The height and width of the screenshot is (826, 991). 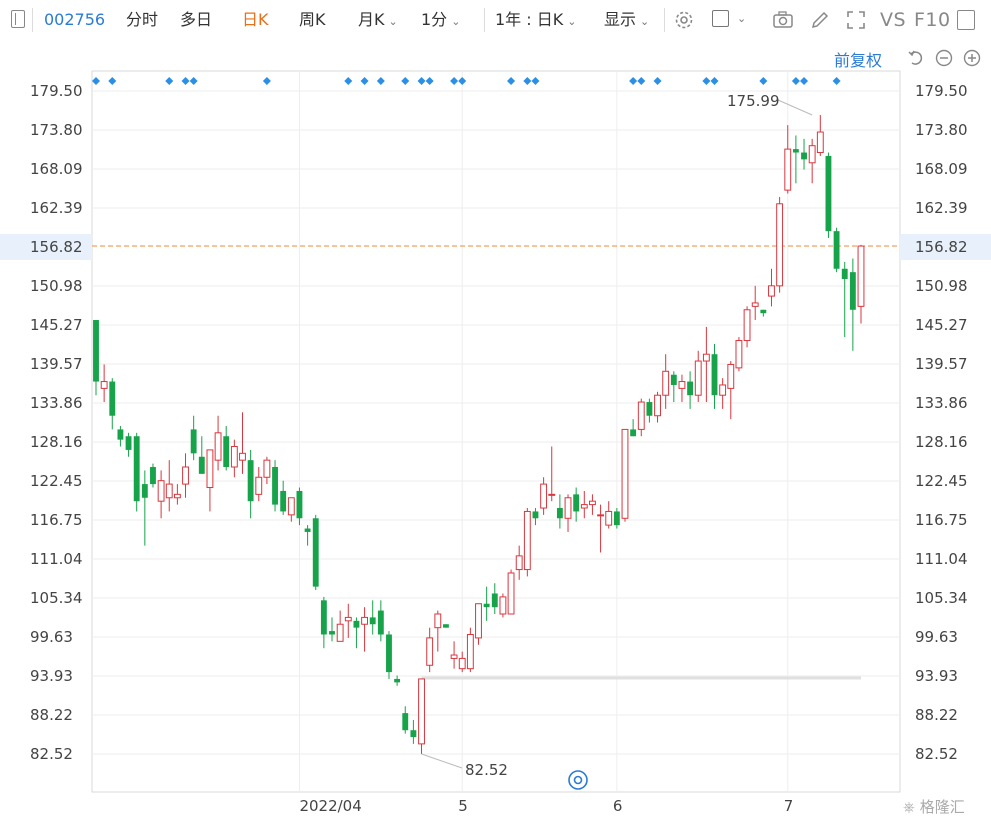 What do you see at coordinates (972, 58) in the screenshot?
I see `zoom-in-icon` at bounding box center [972, 58].